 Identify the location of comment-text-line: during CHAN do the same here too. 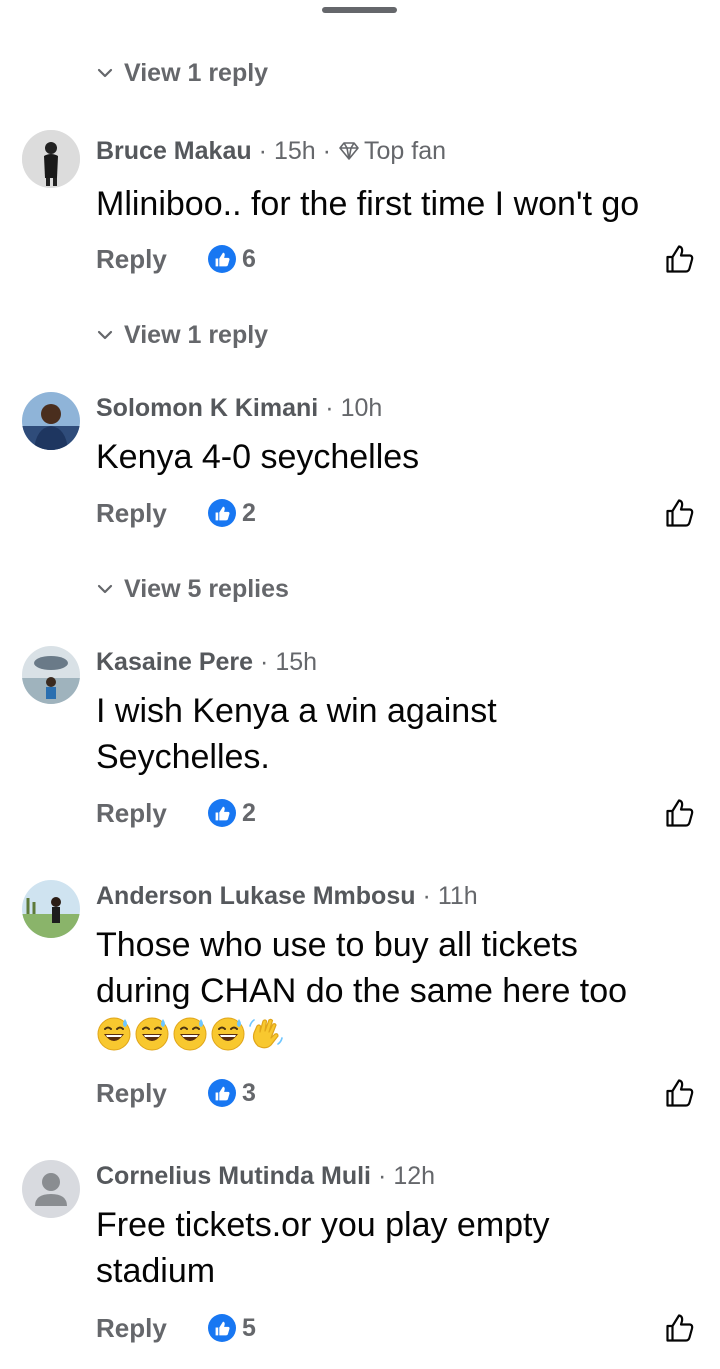
(362, 991).